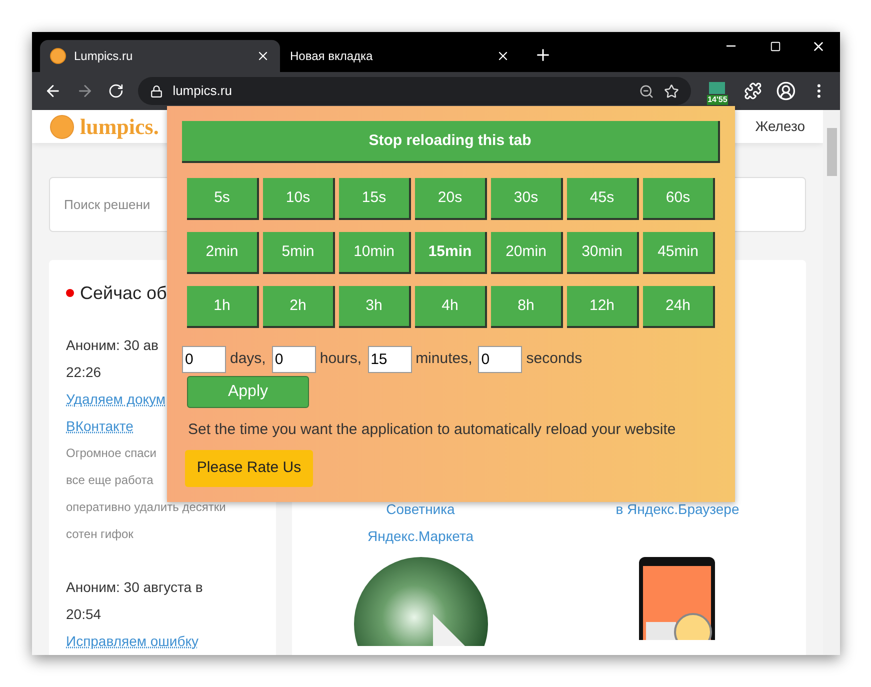 The width and height of the screenshot is (871, 687). What do you see at coordinates (249, 468) in the screenshot?
I see `rate-button: Please Rate Us` at bounding box center [249, 468].